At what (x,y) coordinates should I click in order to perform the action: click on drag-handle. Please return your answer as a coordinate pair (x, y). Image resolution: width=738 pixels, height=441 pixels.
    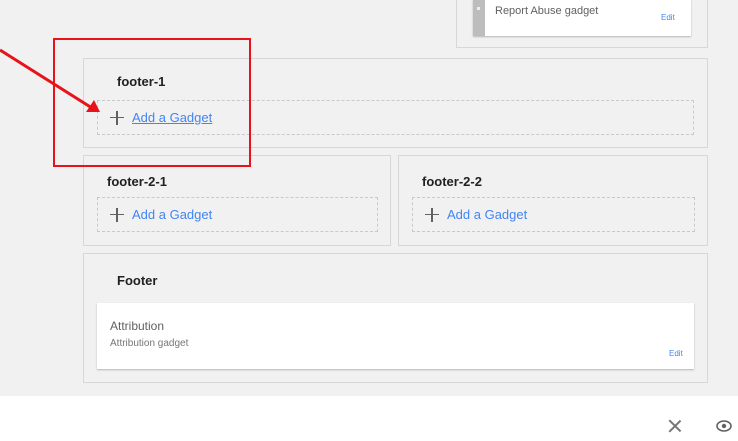
    Looking at the image, I should click on (479, 18).